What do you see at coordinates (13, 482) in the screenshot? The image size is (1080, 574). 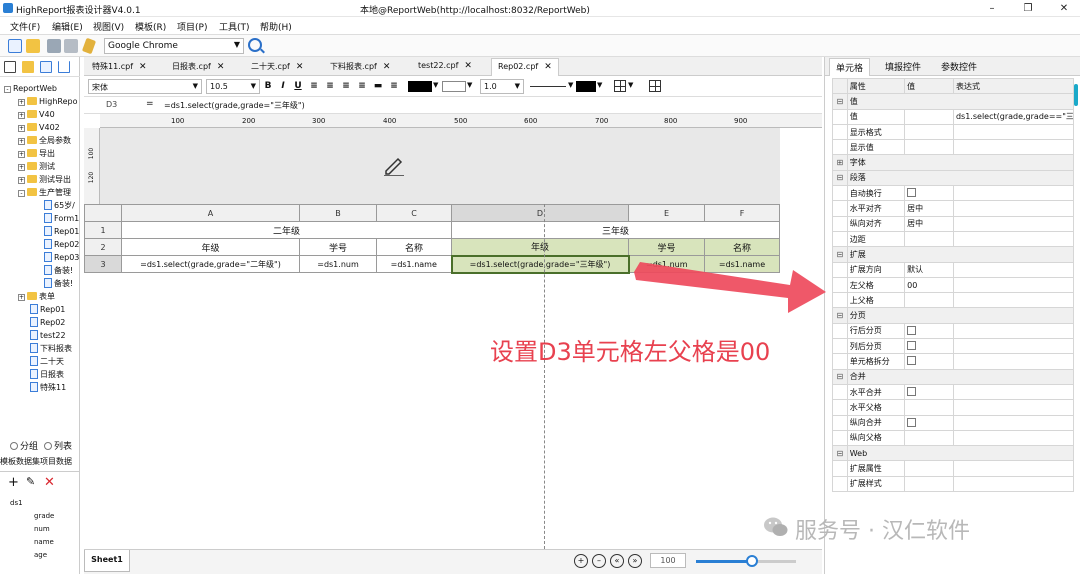 I see `add-icon: +` at bounding box center [13, 482].